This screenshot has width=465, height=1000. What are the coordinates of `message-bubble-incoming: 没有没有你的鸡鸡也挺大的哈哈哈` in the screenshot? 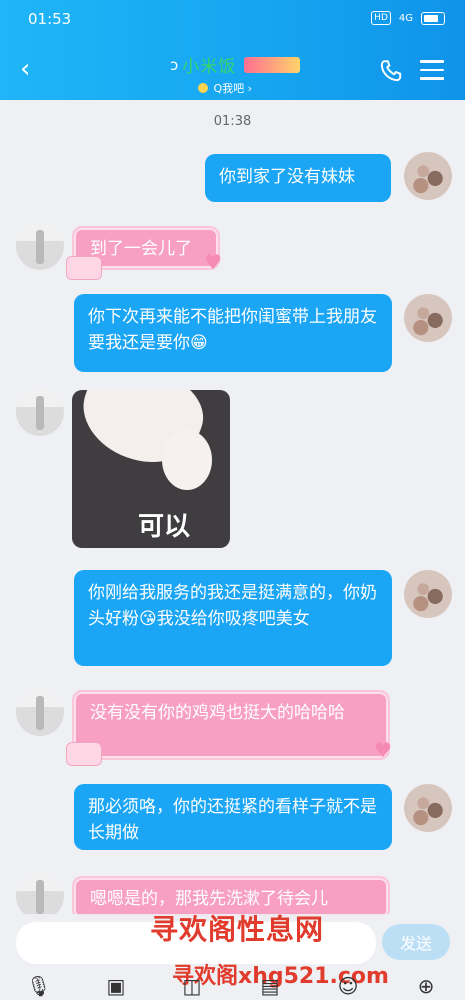 It's located at (231, 725).